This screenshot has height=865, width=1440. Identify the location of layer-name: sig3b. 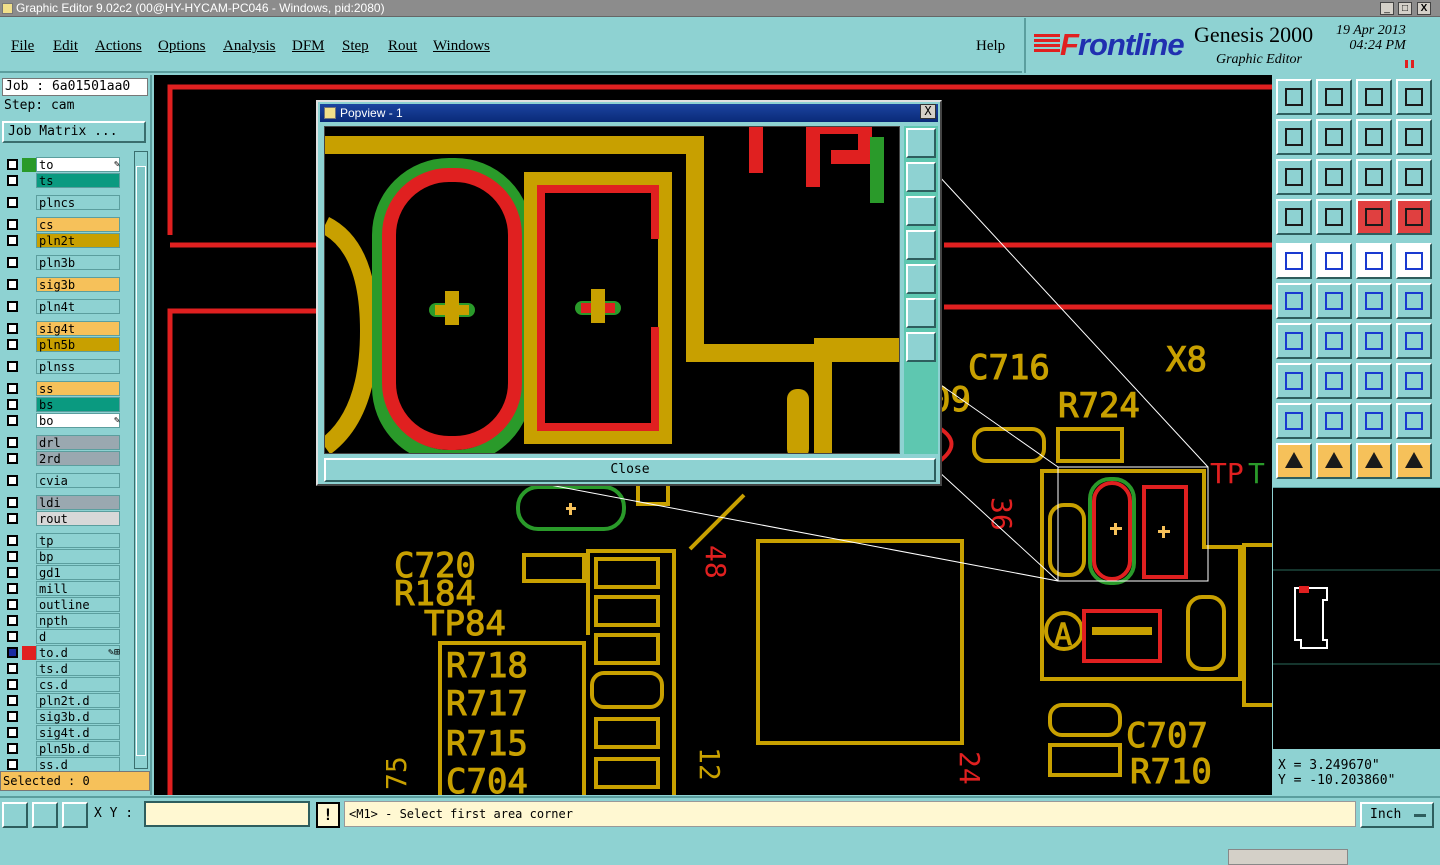
(78, 284).